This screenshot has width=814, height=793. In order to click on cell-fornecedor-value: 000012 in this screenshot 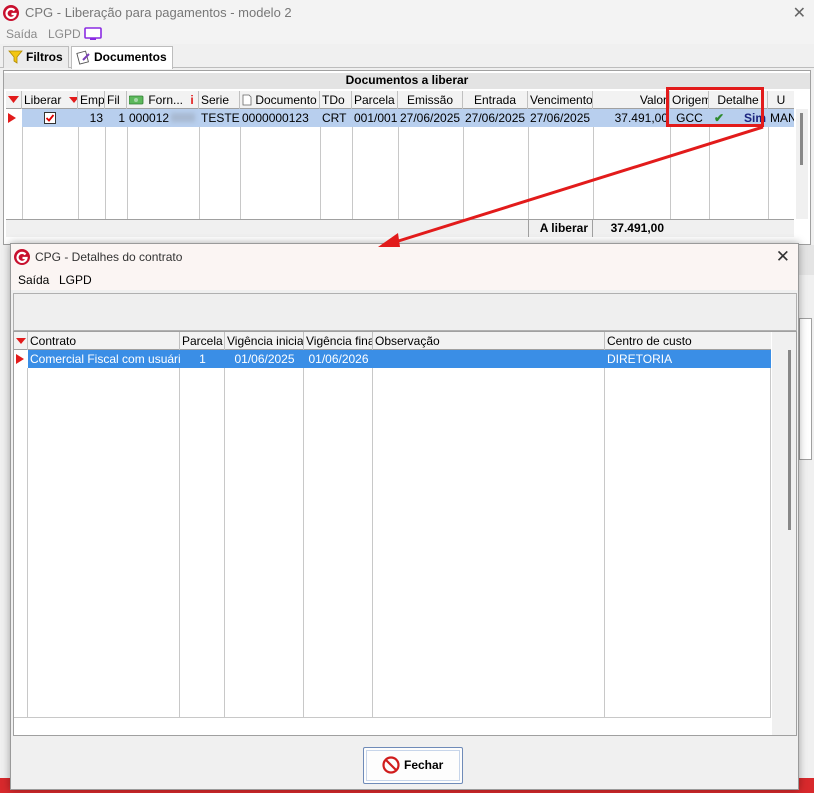, I will do `click(149, 118)`.